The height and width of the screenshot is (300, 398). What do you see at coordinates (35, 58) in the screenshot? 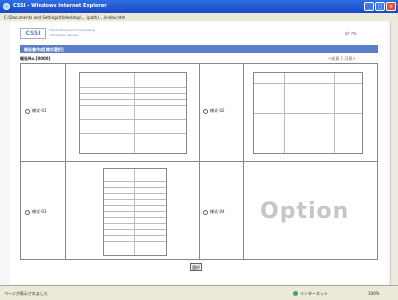
I see `report-number: 報告No.[0000]` at bounding box center [35, 58].